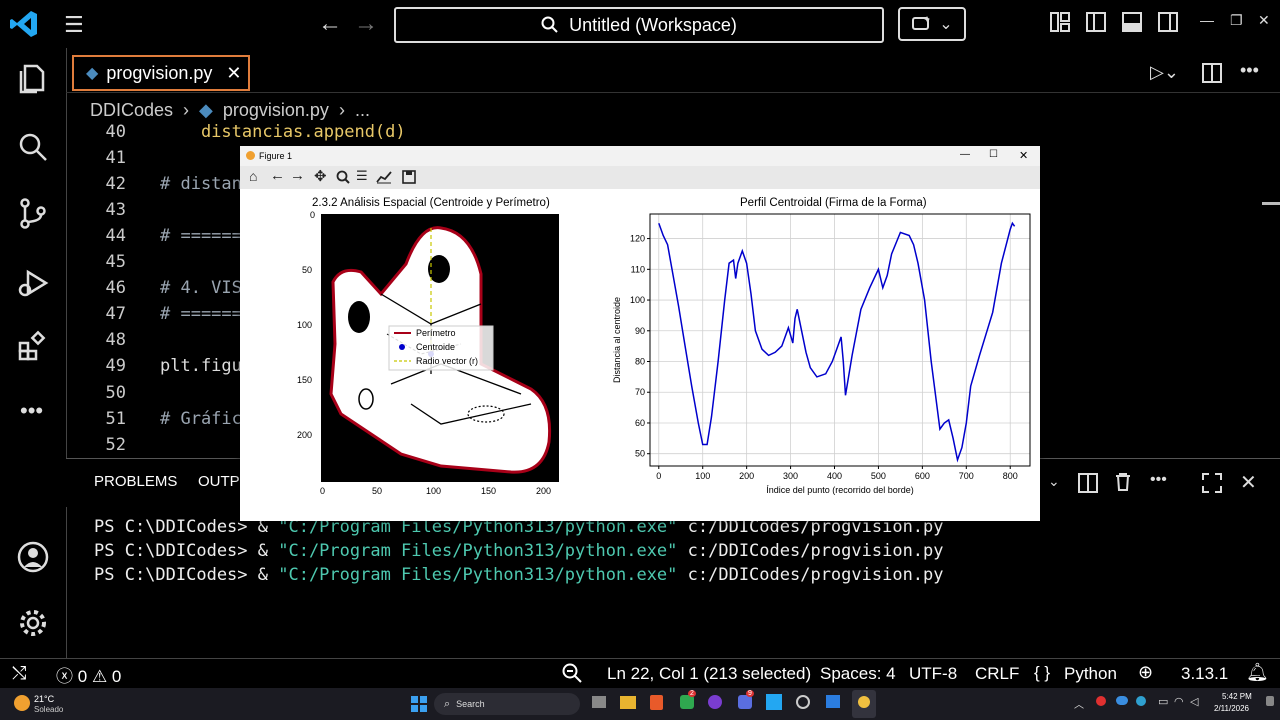 The width and height of the screenshot is (1280, 720). I want to click on account-icon, so click(33, 557).